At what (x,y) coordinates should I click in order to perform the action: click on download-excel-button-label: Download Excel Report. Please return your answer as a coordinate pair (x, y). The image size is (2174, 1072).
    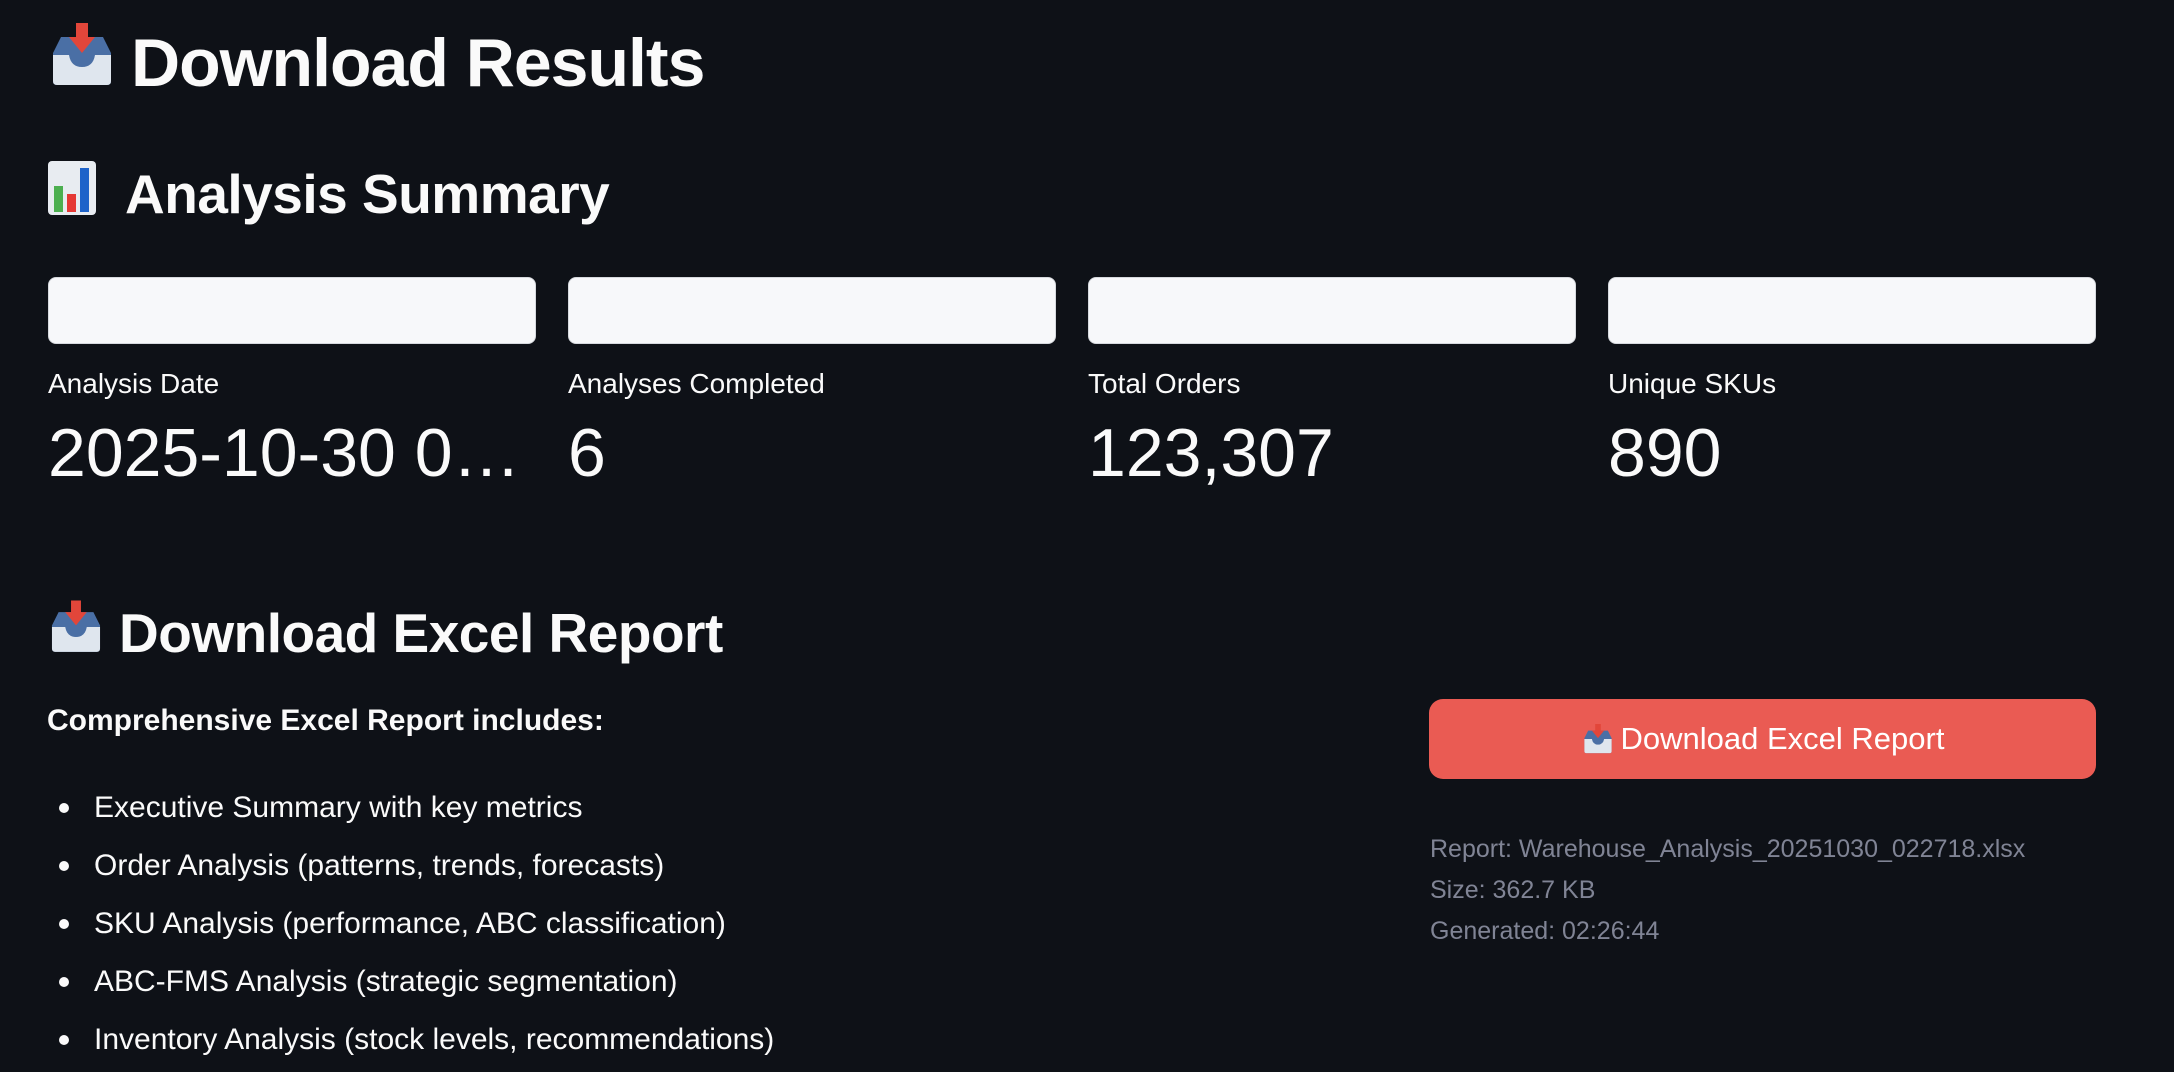
    Looking at the image, I should click on (1782, 738).